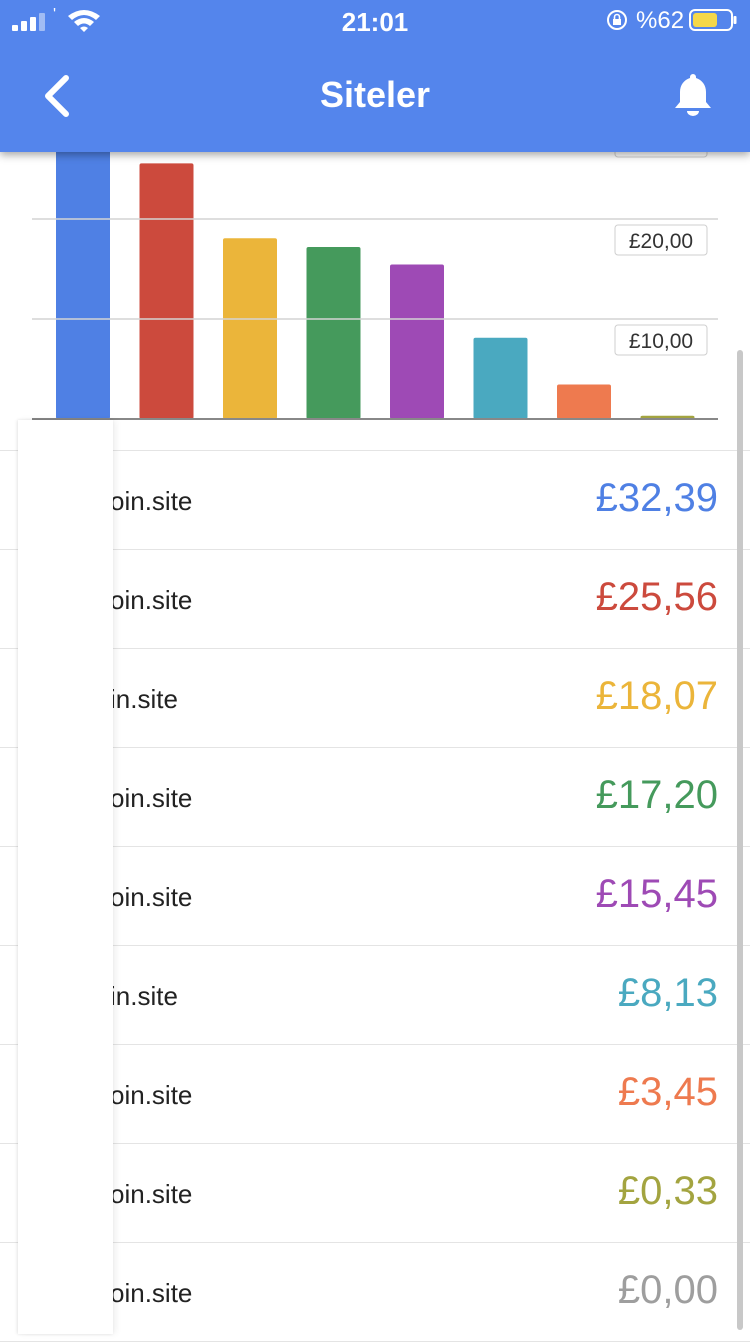  What do you see at coordinates (667, 1191) in the screenshot?
I see `site-amount: £0,33` at bounding box center [667, 1191].